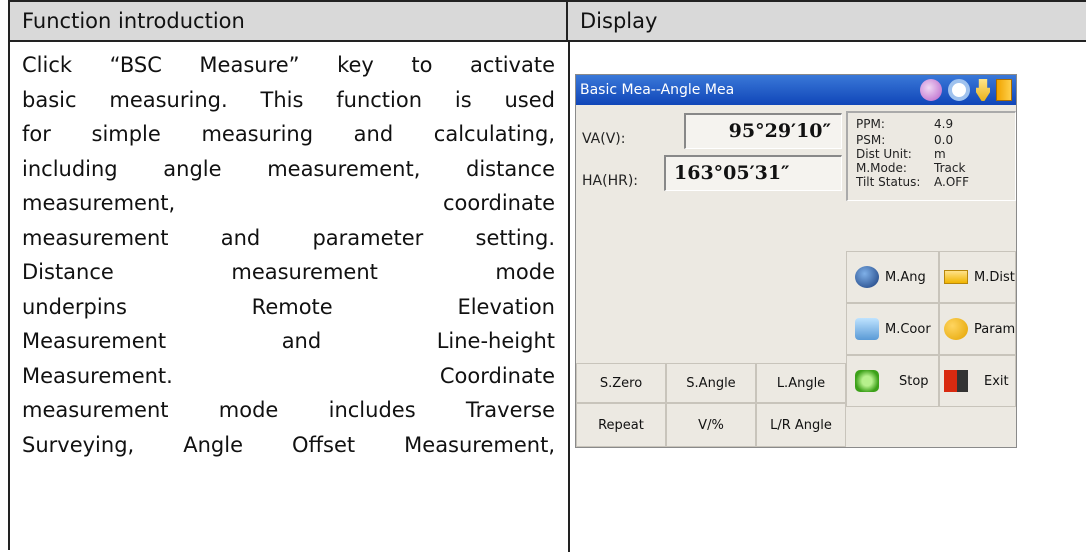 This screenshot has height=552, width=1087. What do you see at coordinates (604, 139) in the screenshot?
I see `va-label: VA(V):` at bounding box center [604, 139].